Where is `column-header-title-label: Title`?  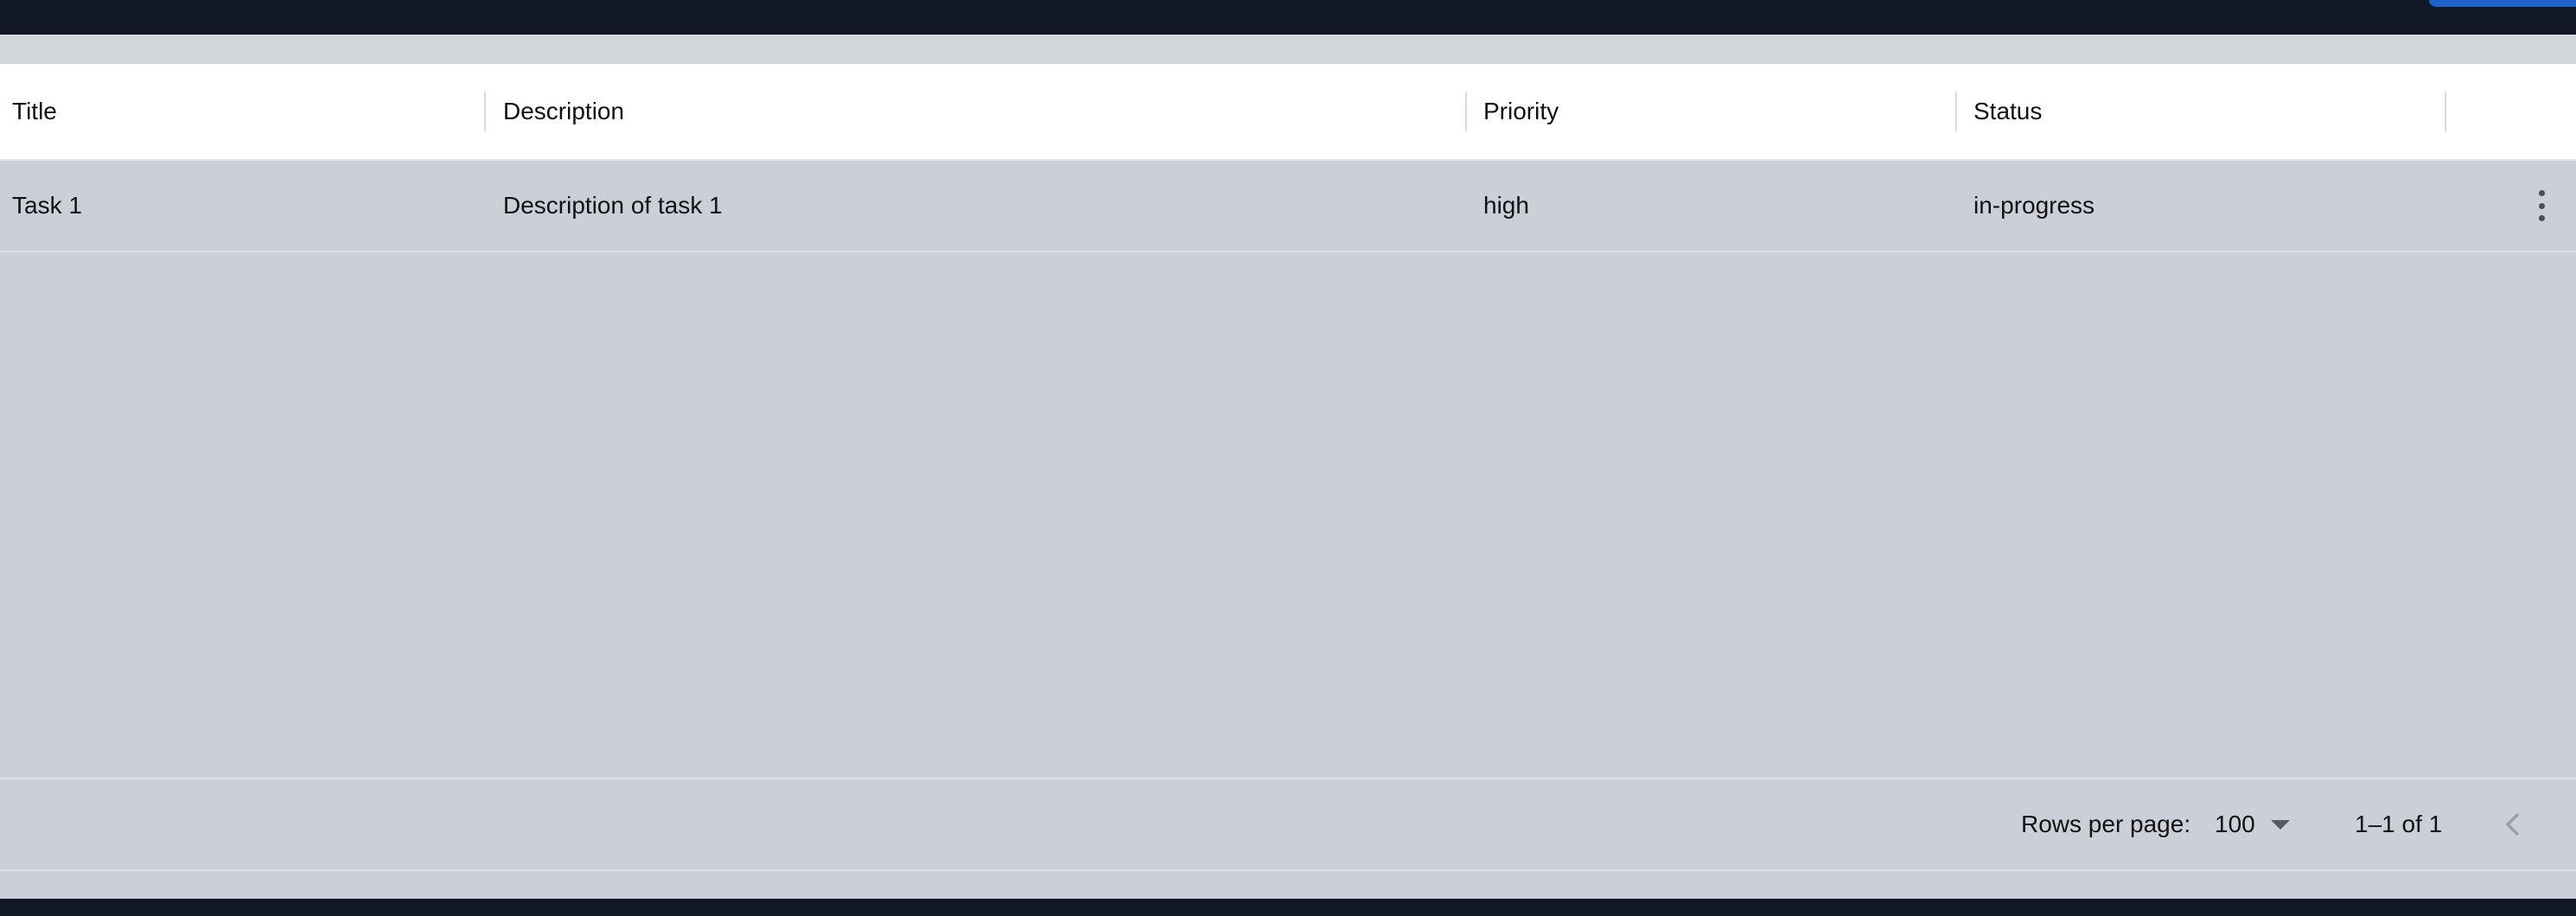
column-header-title-label: Title is located at coordinates (34, 111).